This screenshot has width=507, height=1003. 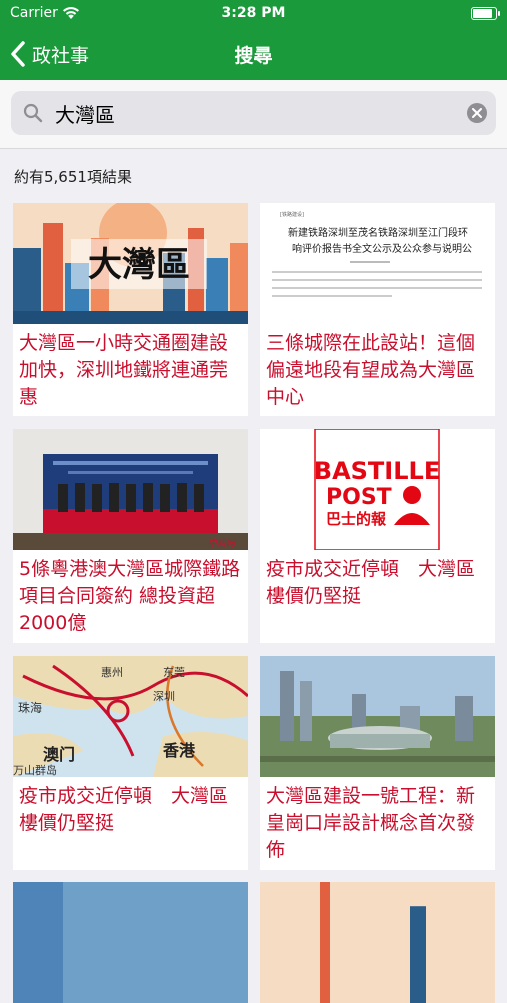 I want to click on clock: 3:28 PM, so click(x=253, y=13).